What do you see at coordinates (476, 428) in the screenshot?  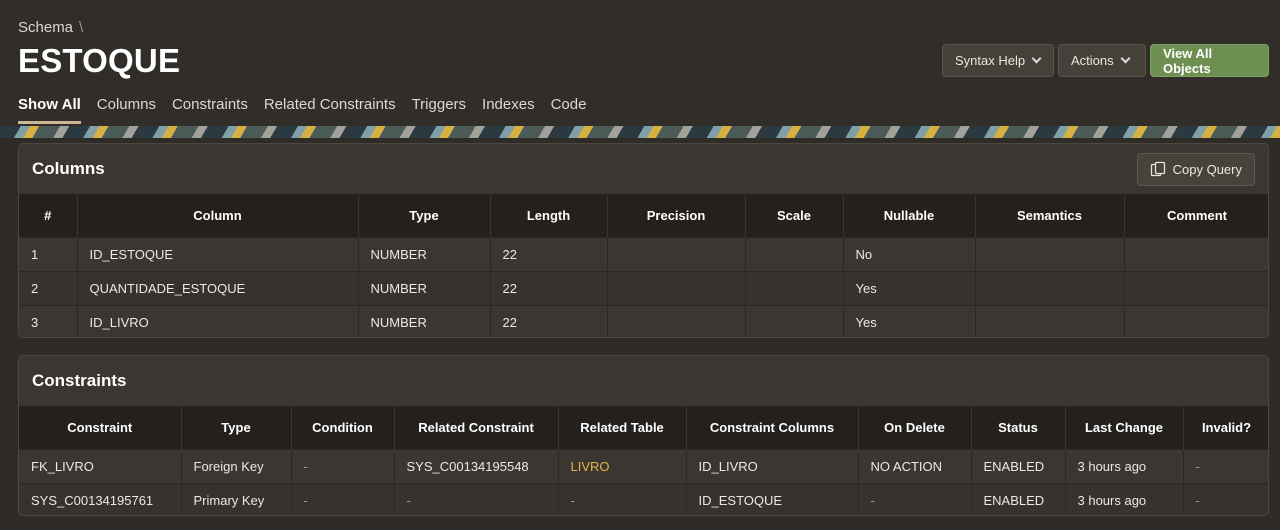 I see `column-header: Related Constraint` at bounding box center [476, 428].